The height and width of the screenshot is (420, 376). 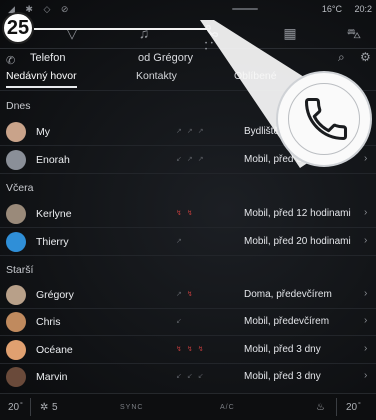 I want to click on phone-icon, so click(x=326, y=119).